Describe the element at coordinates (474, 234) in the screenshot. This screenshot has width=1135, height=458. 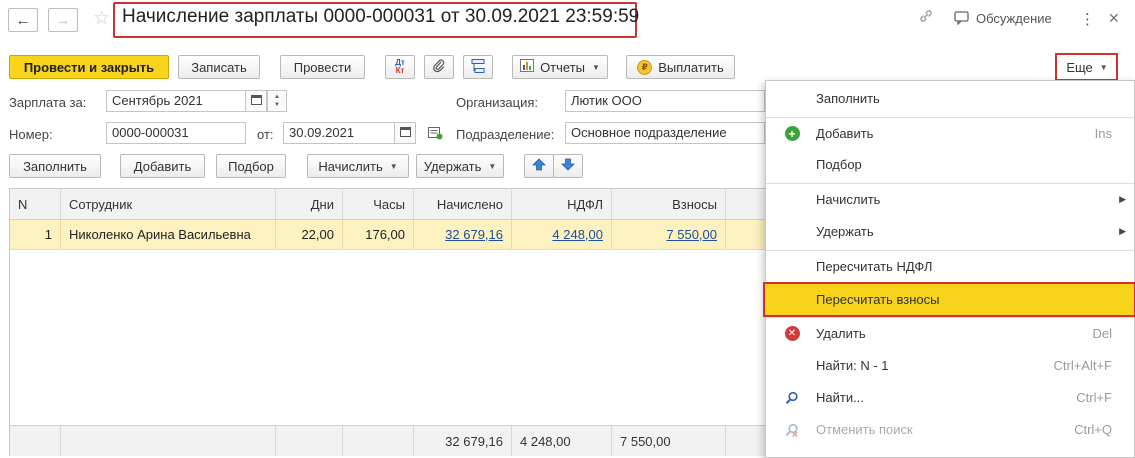
I see `accrued-link: 32 679,16` at that location.